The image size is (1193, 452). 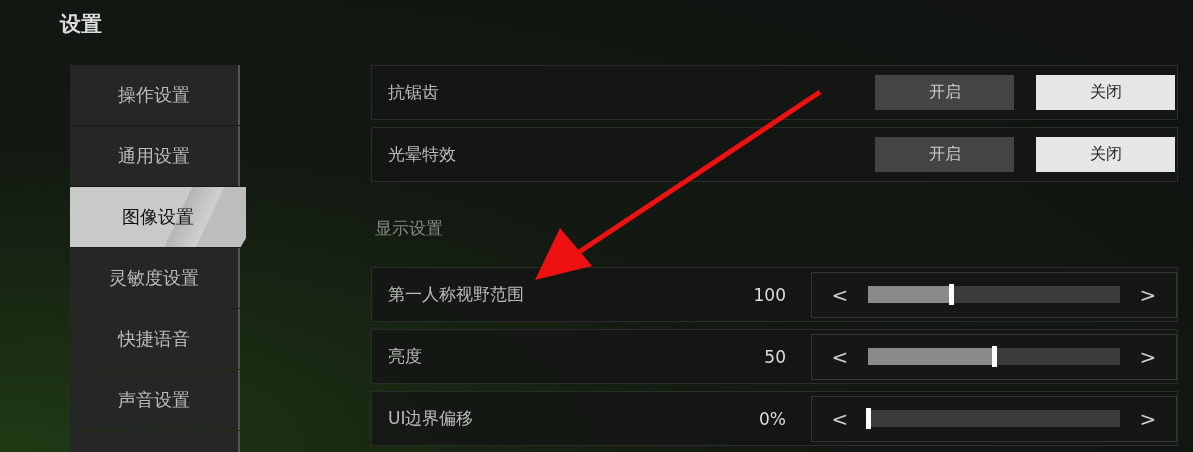 I want to click on setting-label: 亮度, so click(x=405, y=356).